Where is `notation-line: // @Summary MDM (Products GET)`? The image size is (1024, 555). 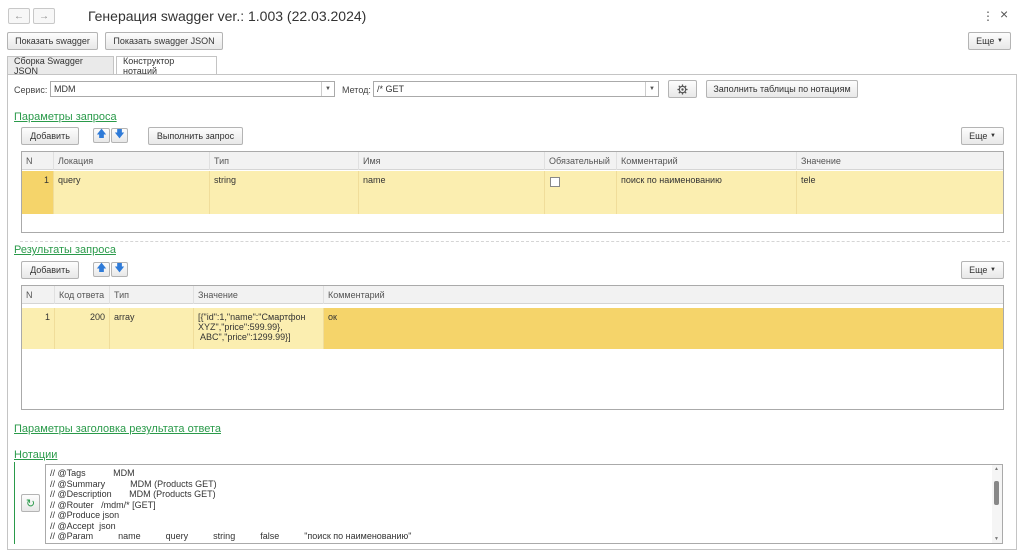 notation-line: // @Summary MDM (Products GET) is located at coordinates (133, 483).